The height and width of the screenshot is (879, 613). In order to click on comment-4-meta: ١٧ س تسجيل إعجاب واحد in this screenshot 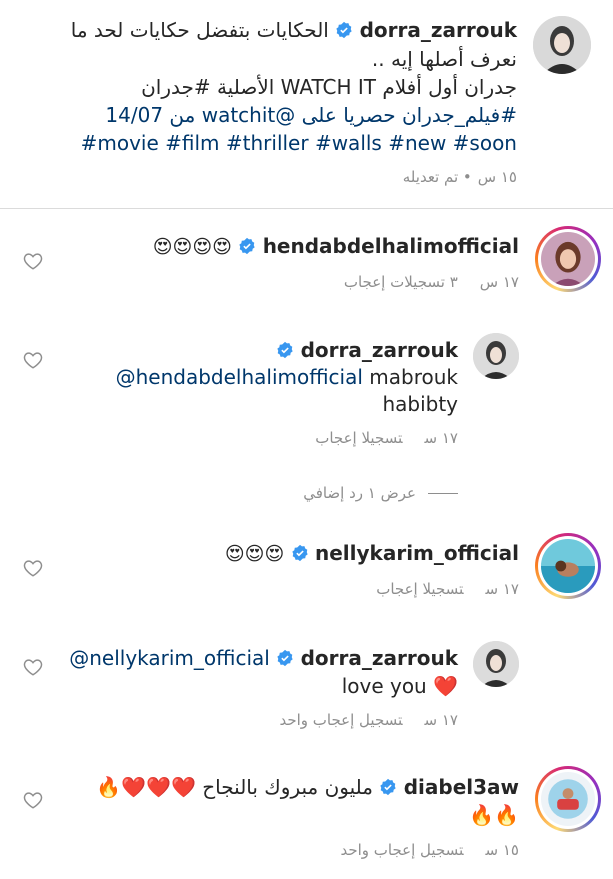, I will do `click(357, 720)`.